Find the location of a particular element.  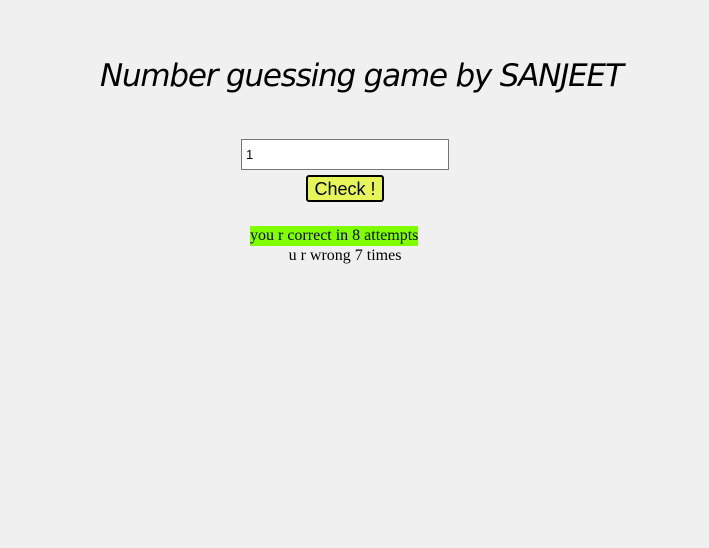

page-title: Number guessing game by SANJEET is located at coordinates (362, 76).